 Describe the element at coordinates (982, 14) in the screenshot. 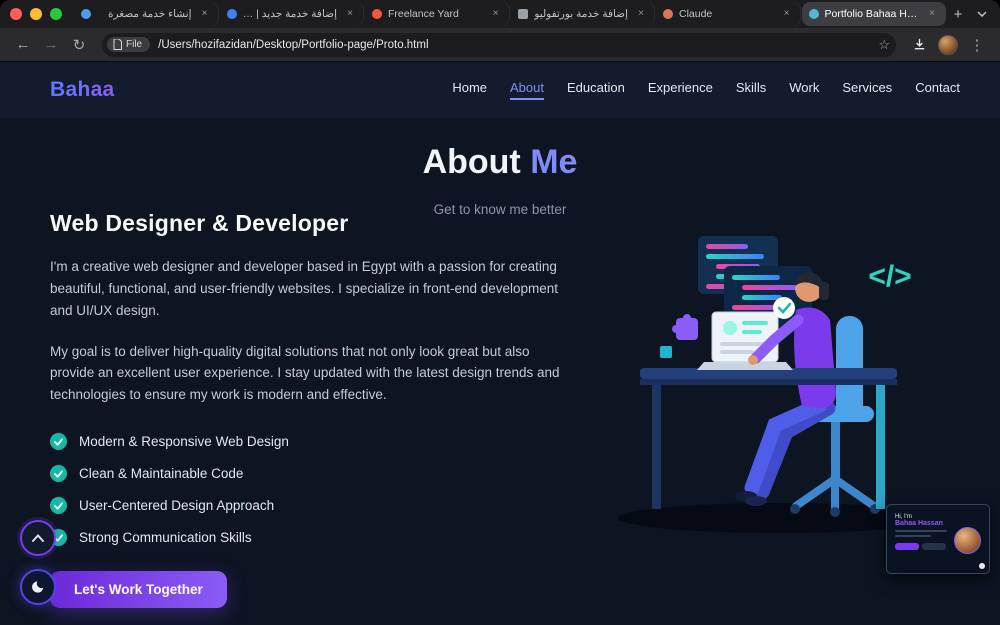

I see `tab-search-icon` at that location.